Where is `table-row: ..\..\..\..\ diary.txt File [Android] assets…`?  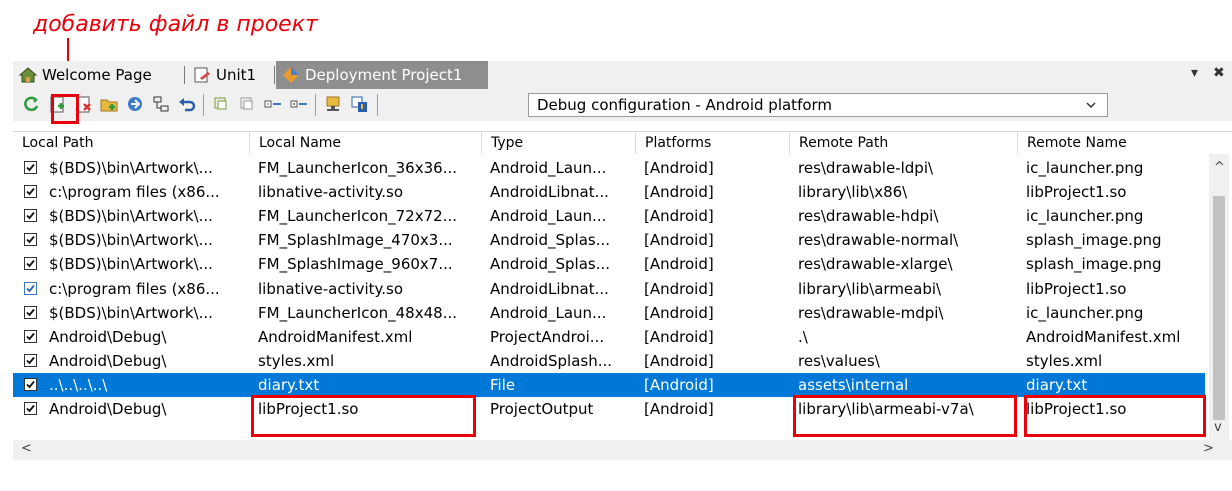 table-row: ..\..\..\..\ diary.txt File [Android] assets… is located at coordinates (609, 384).